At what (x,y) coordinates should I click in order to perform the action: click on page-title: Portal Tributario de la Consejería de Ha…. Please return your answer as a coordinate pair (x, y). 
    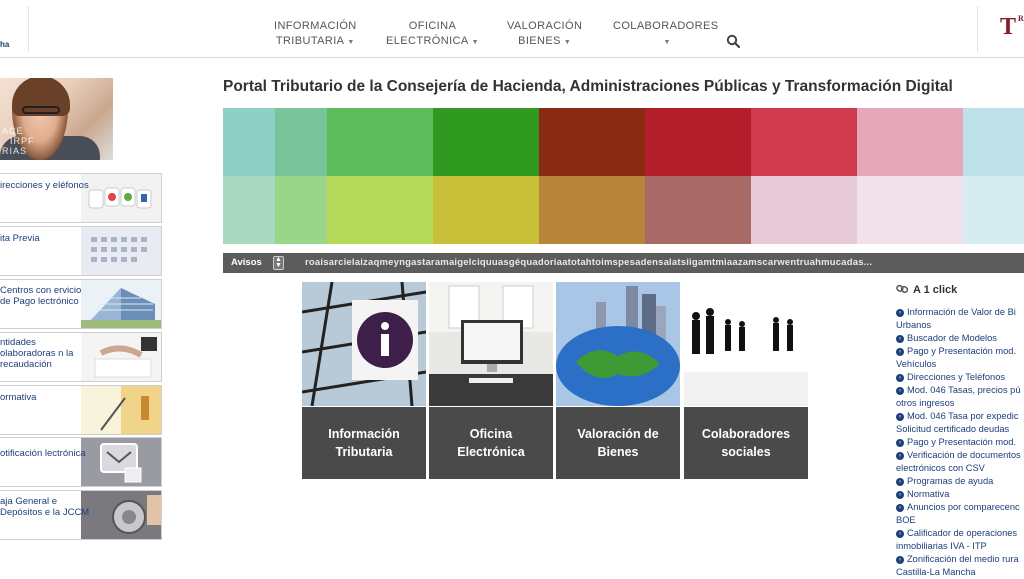
    Looking at the image, I should click on (588, 86).